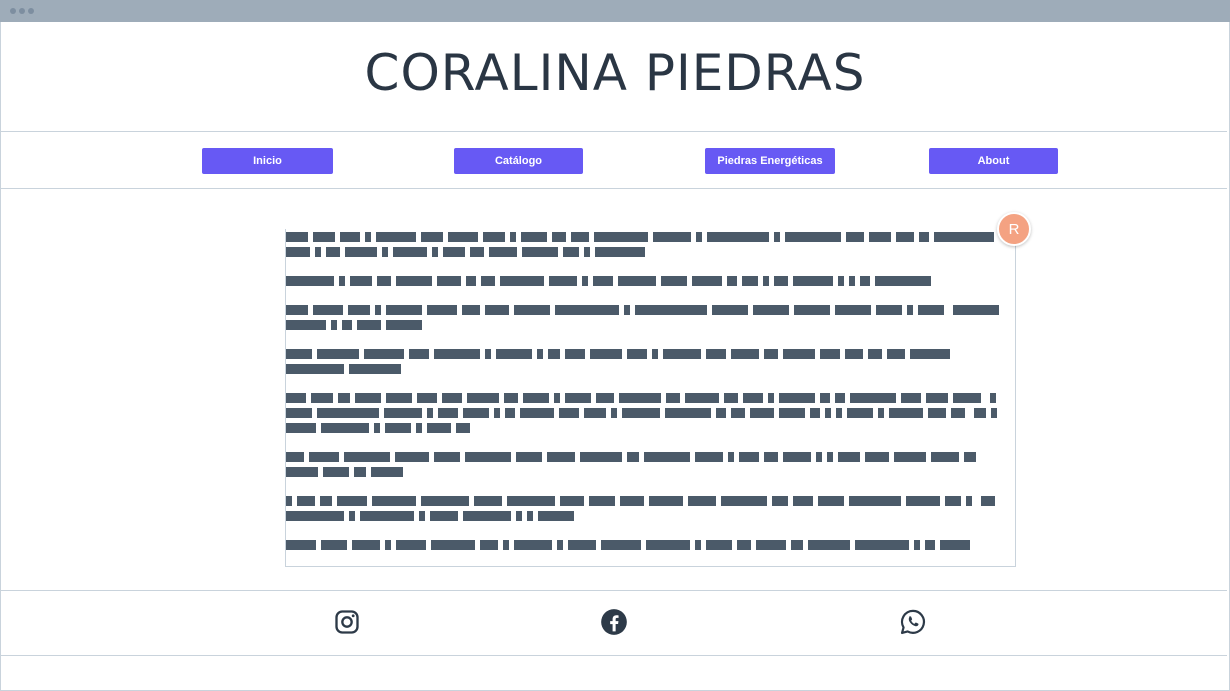 The height and width of the screenshot is (691, 1230). What do you see at coordinates (615, 73) in the screenshot?
I see `site-title: CORALINA PIEDRAS` at bounding box center [615, 73].